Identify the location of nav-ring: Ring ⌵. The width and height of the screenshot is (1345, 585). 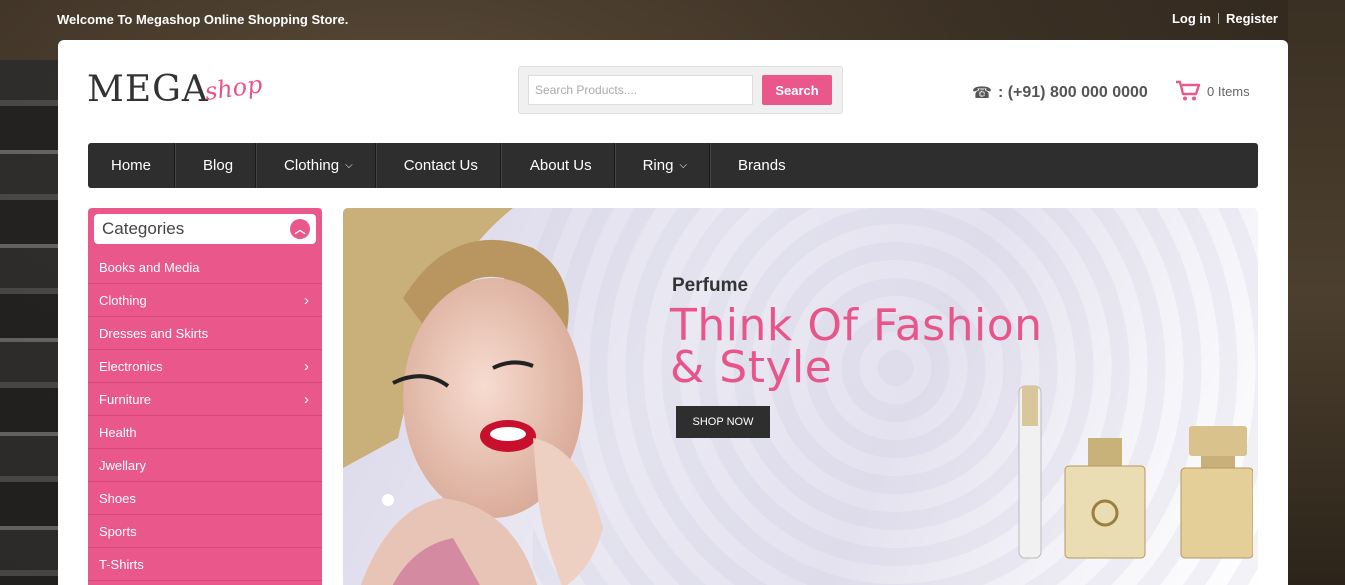
(663, 165).